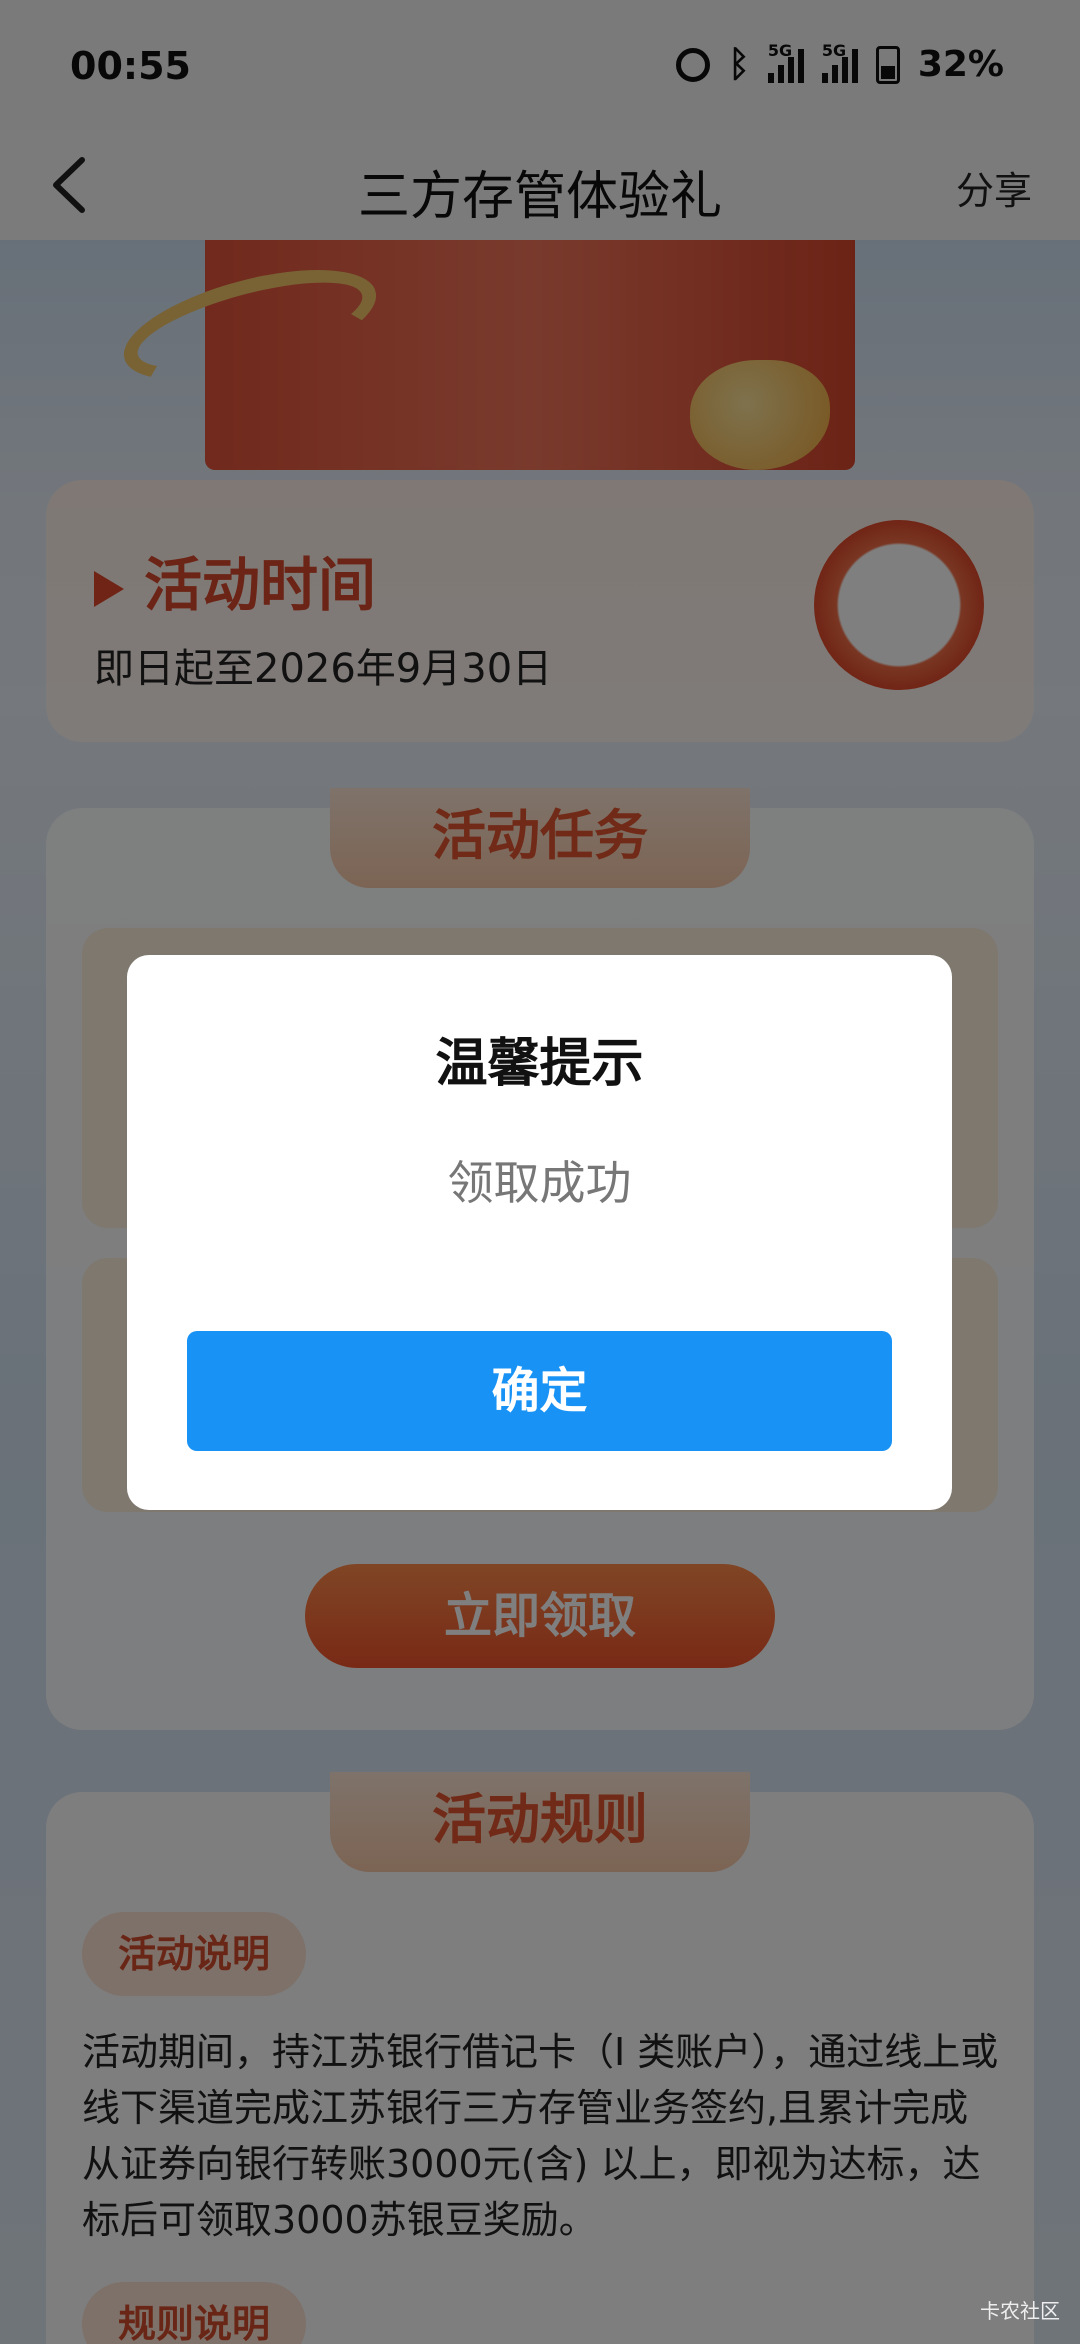 Image resolution: width=1080 pixels, height=2344 pixels. Describe the element at coordinates (539, 1064) in the screenshot. I see `dialog-title: 温馨提示` at that location.